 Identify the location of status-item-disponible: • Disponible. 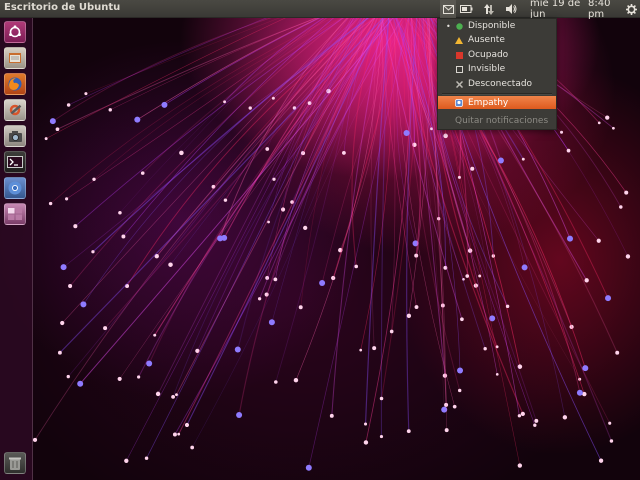
(497, 26).